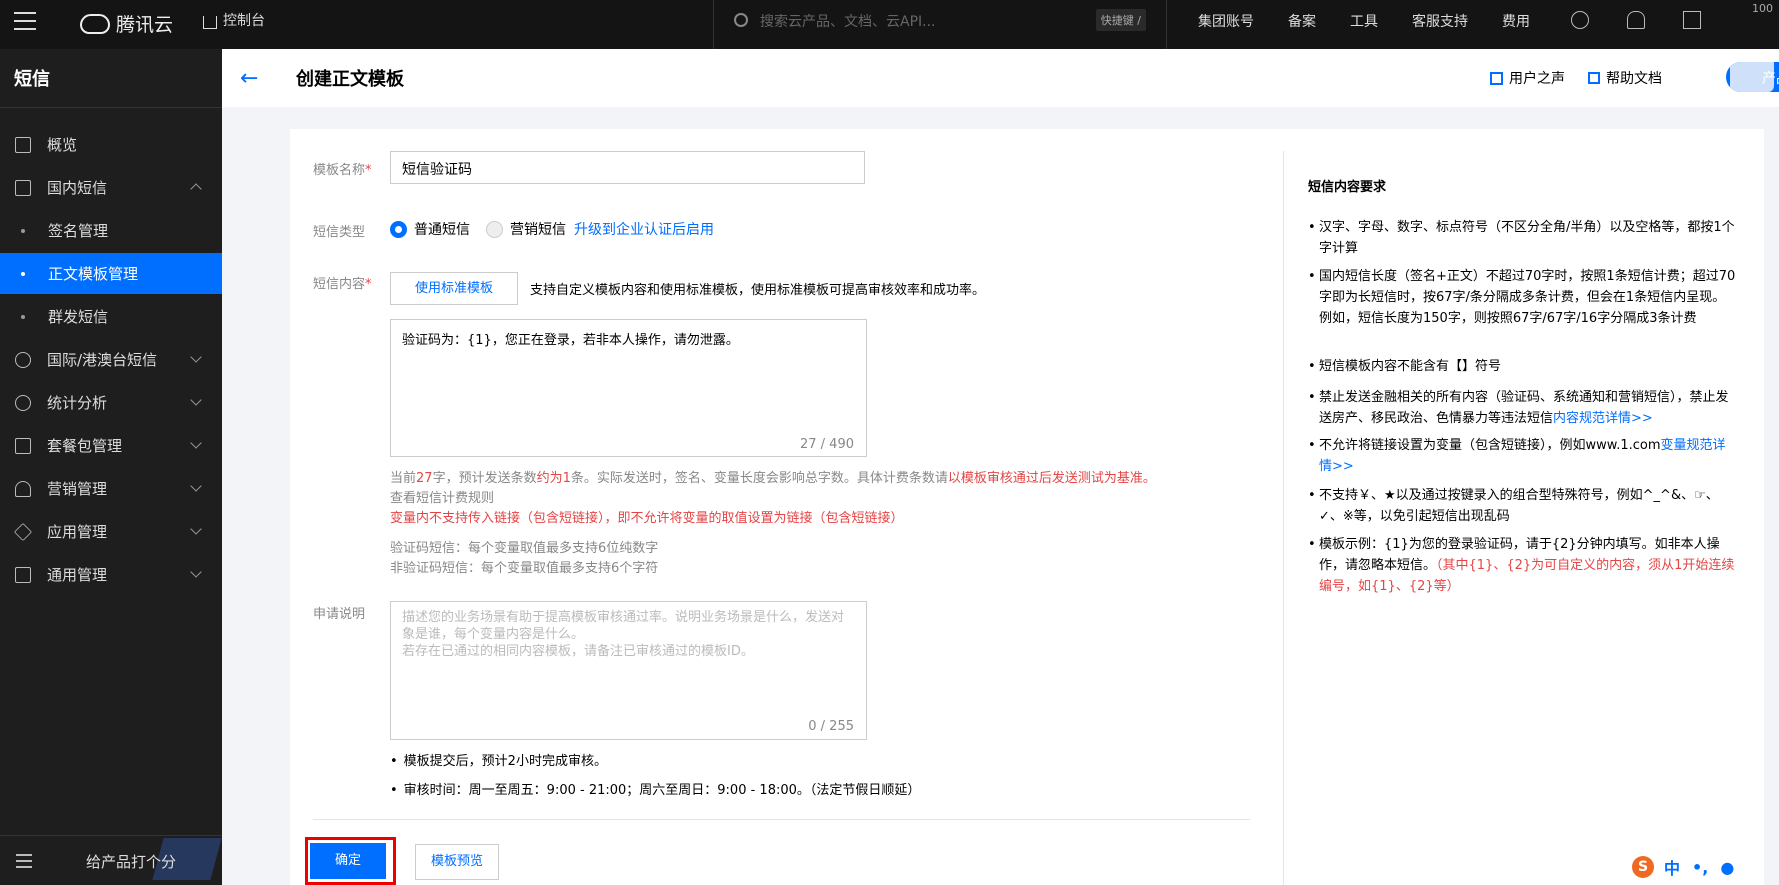  I want to click on user-voice-link: 用户之声, so click(1527, 78).